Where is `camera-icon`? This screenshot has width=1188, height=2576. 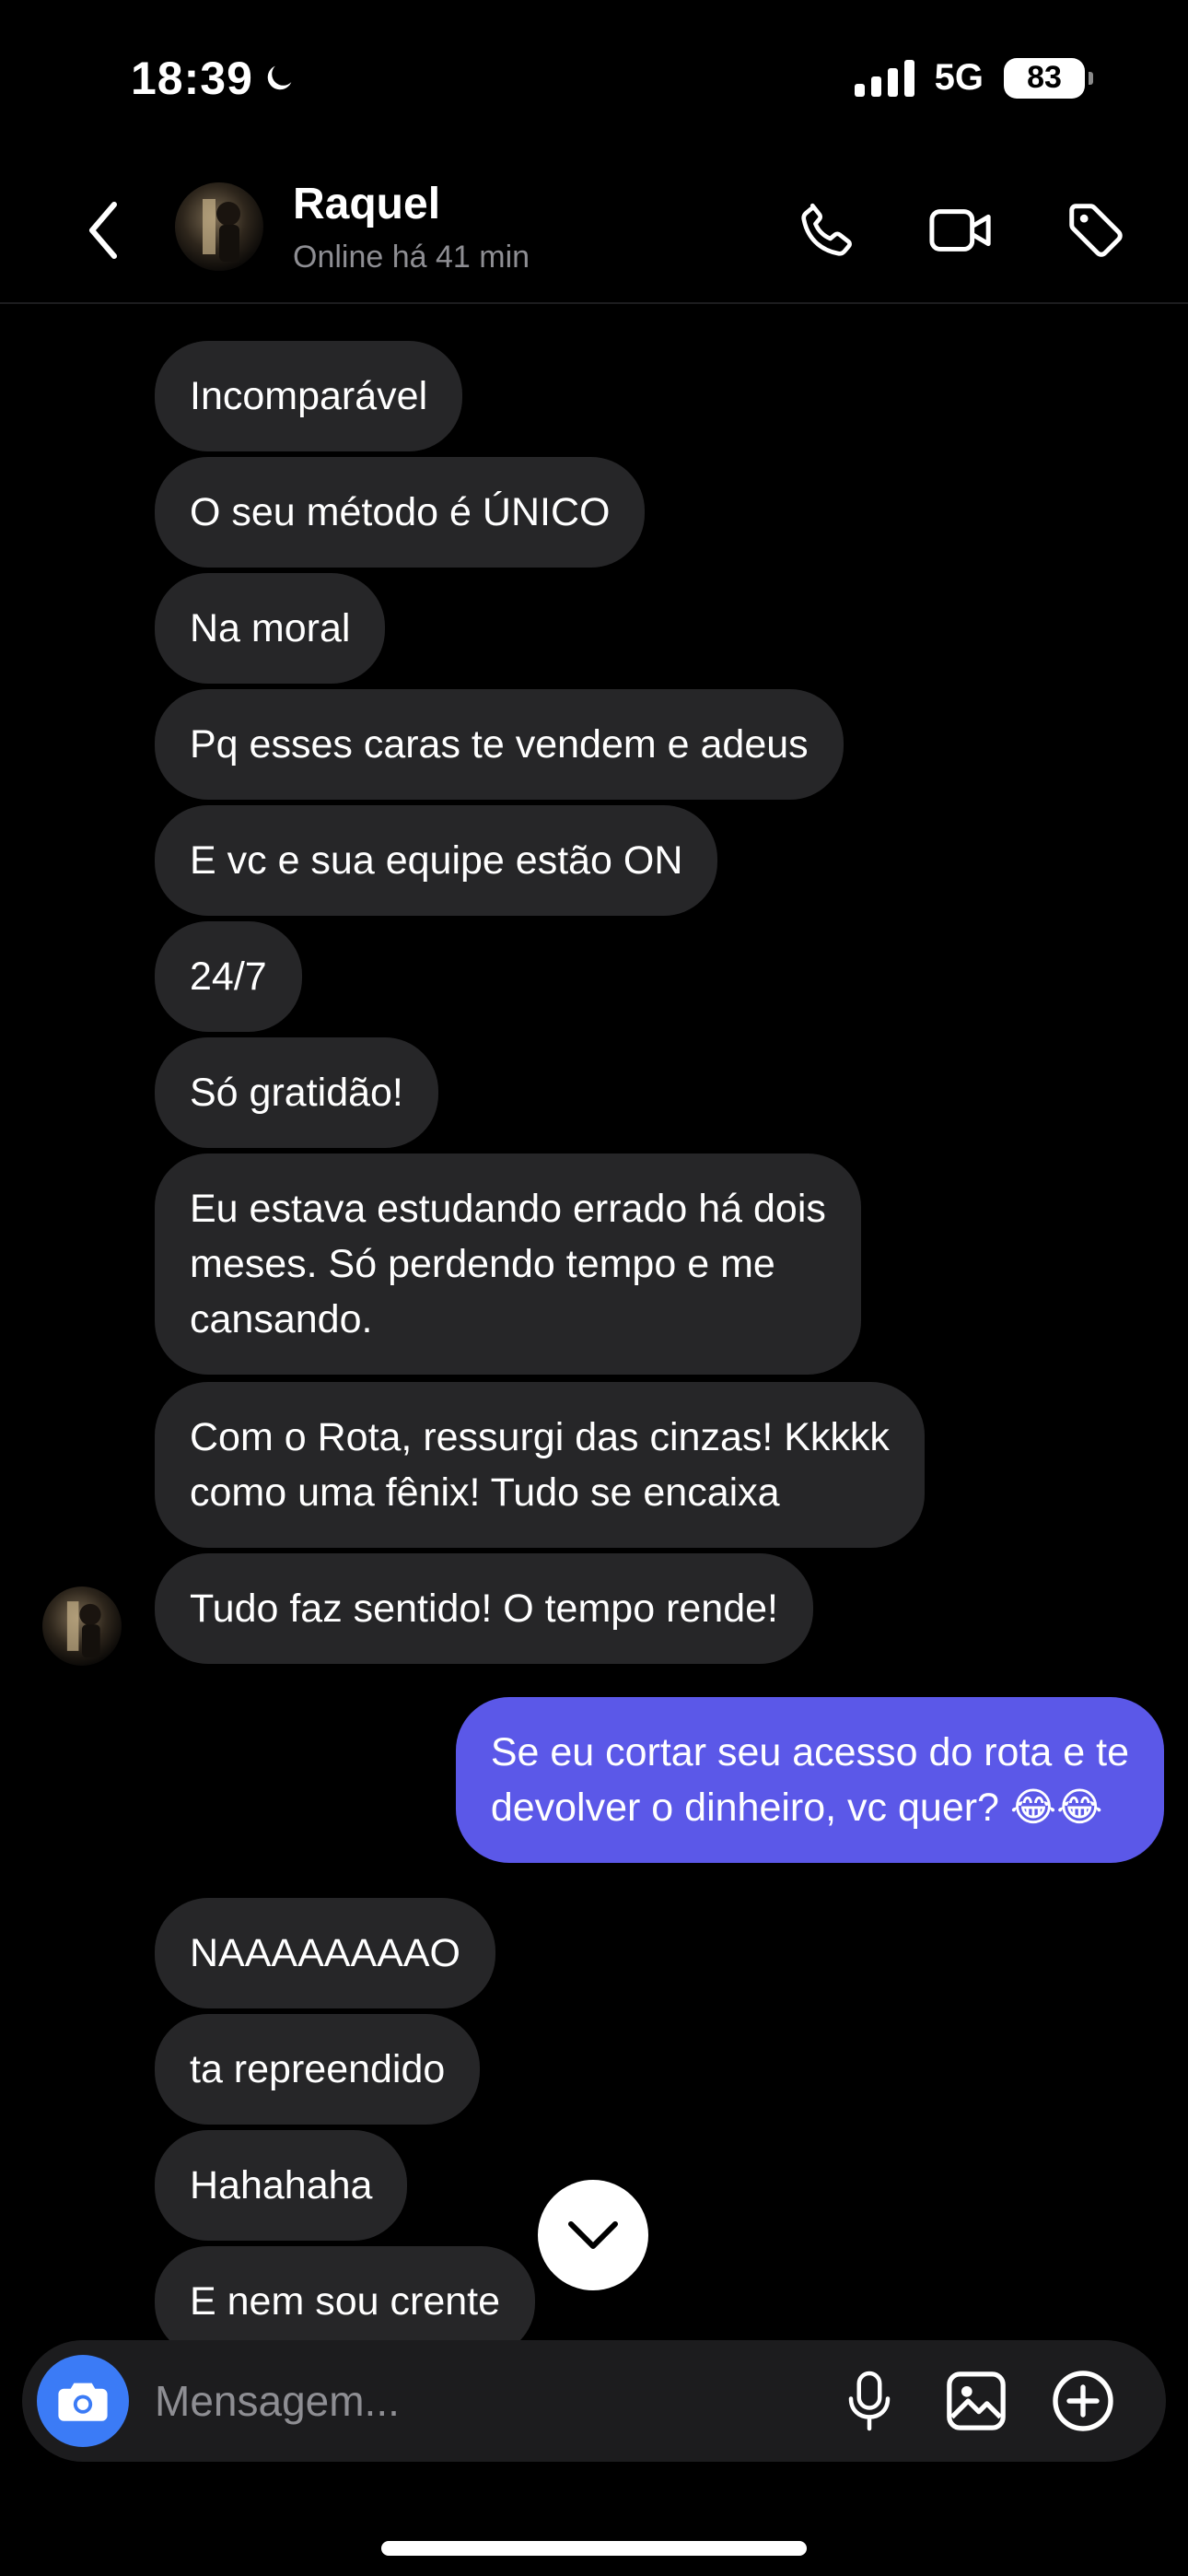 camera-icon is located at coordinates (83, 2402).